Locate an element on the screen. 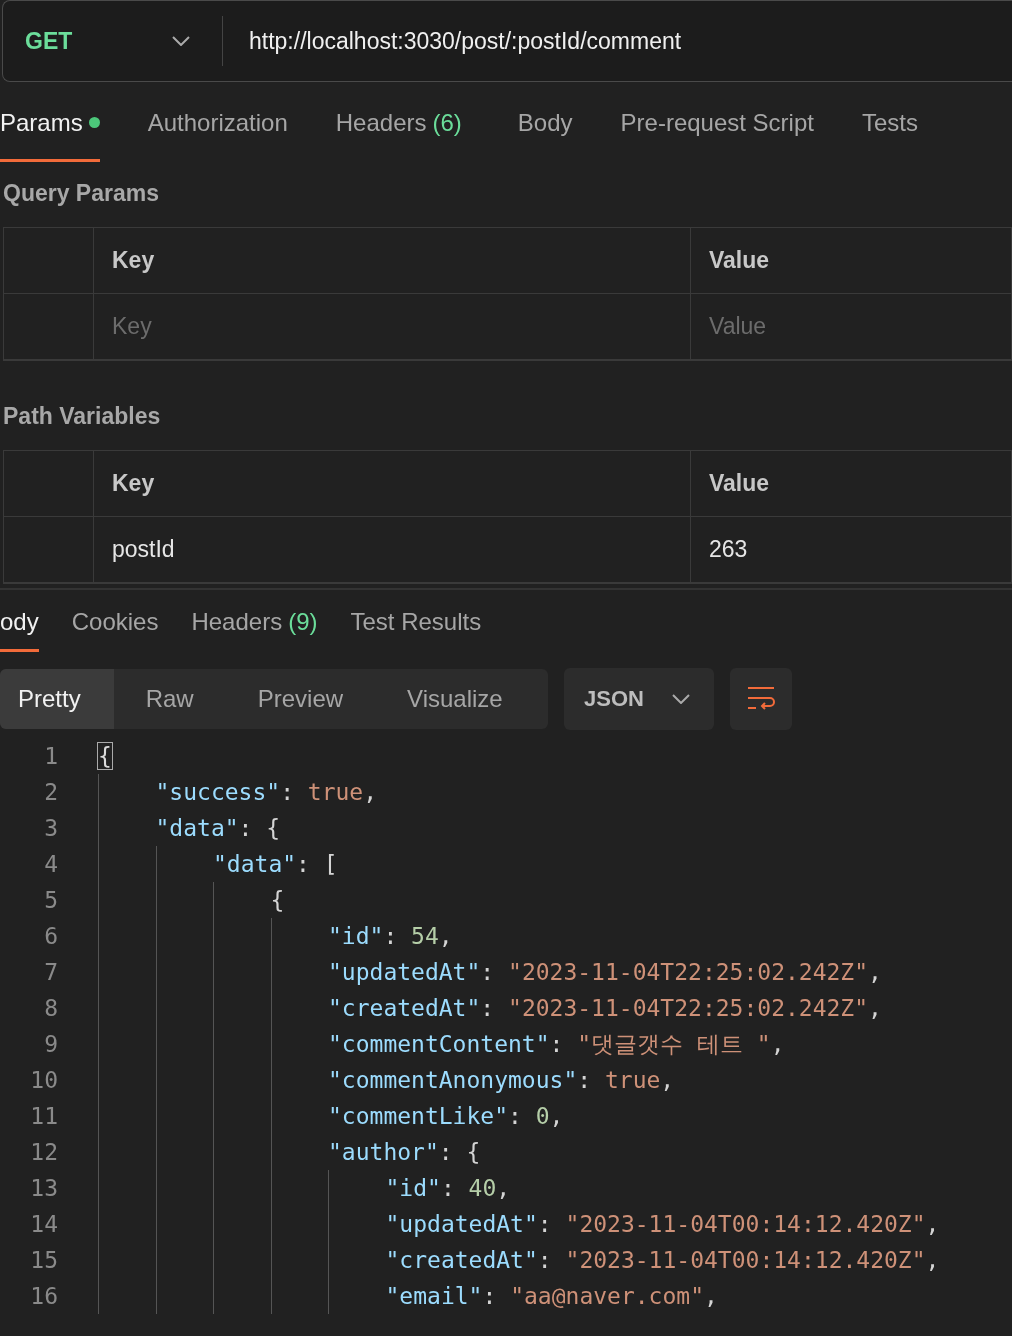 The width and height of the screenshot is (1012, 1336). format-dropdown: JSON is located at coordinates (639, 699).